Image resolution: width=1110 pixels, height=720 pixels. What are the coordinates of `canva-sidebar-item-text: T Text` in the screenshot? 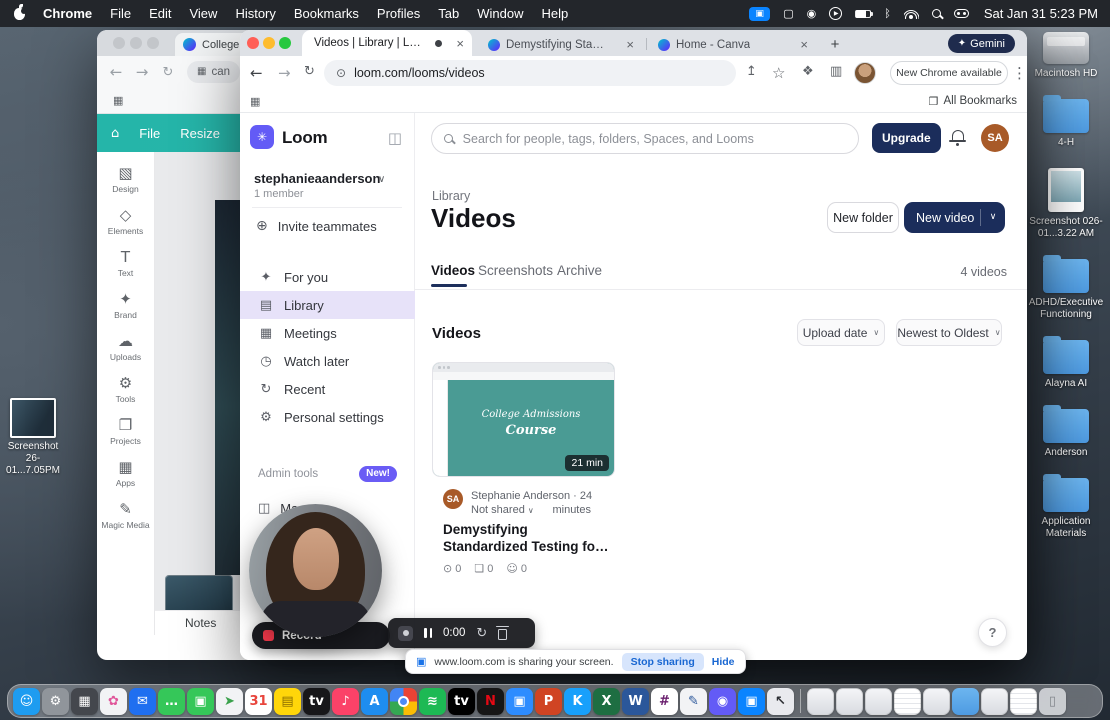 It's located at (125, 264).